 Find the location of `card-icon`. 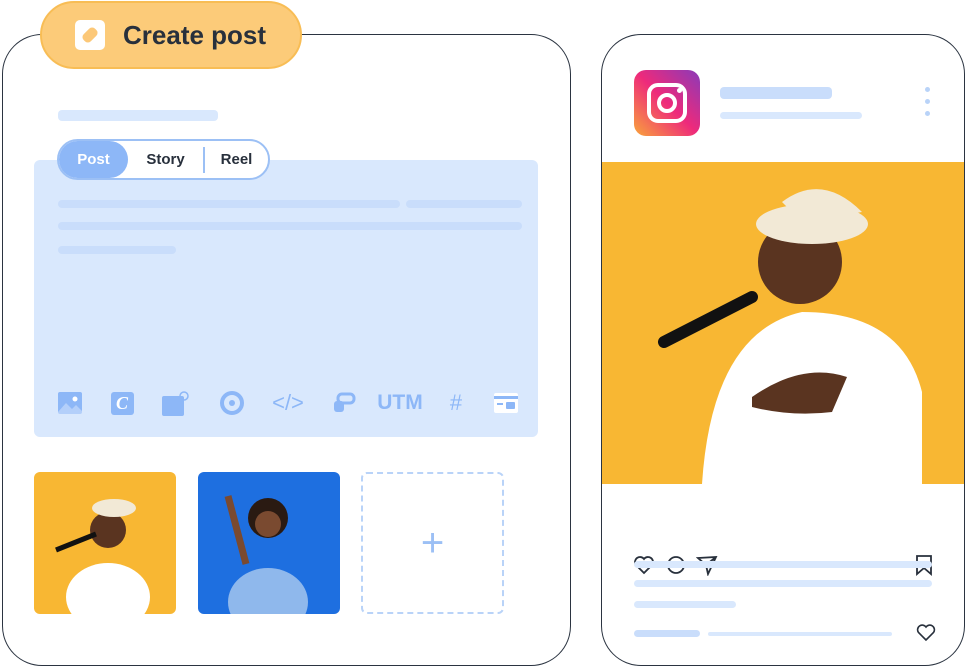

card-icon is located at coordinates (506, 403).